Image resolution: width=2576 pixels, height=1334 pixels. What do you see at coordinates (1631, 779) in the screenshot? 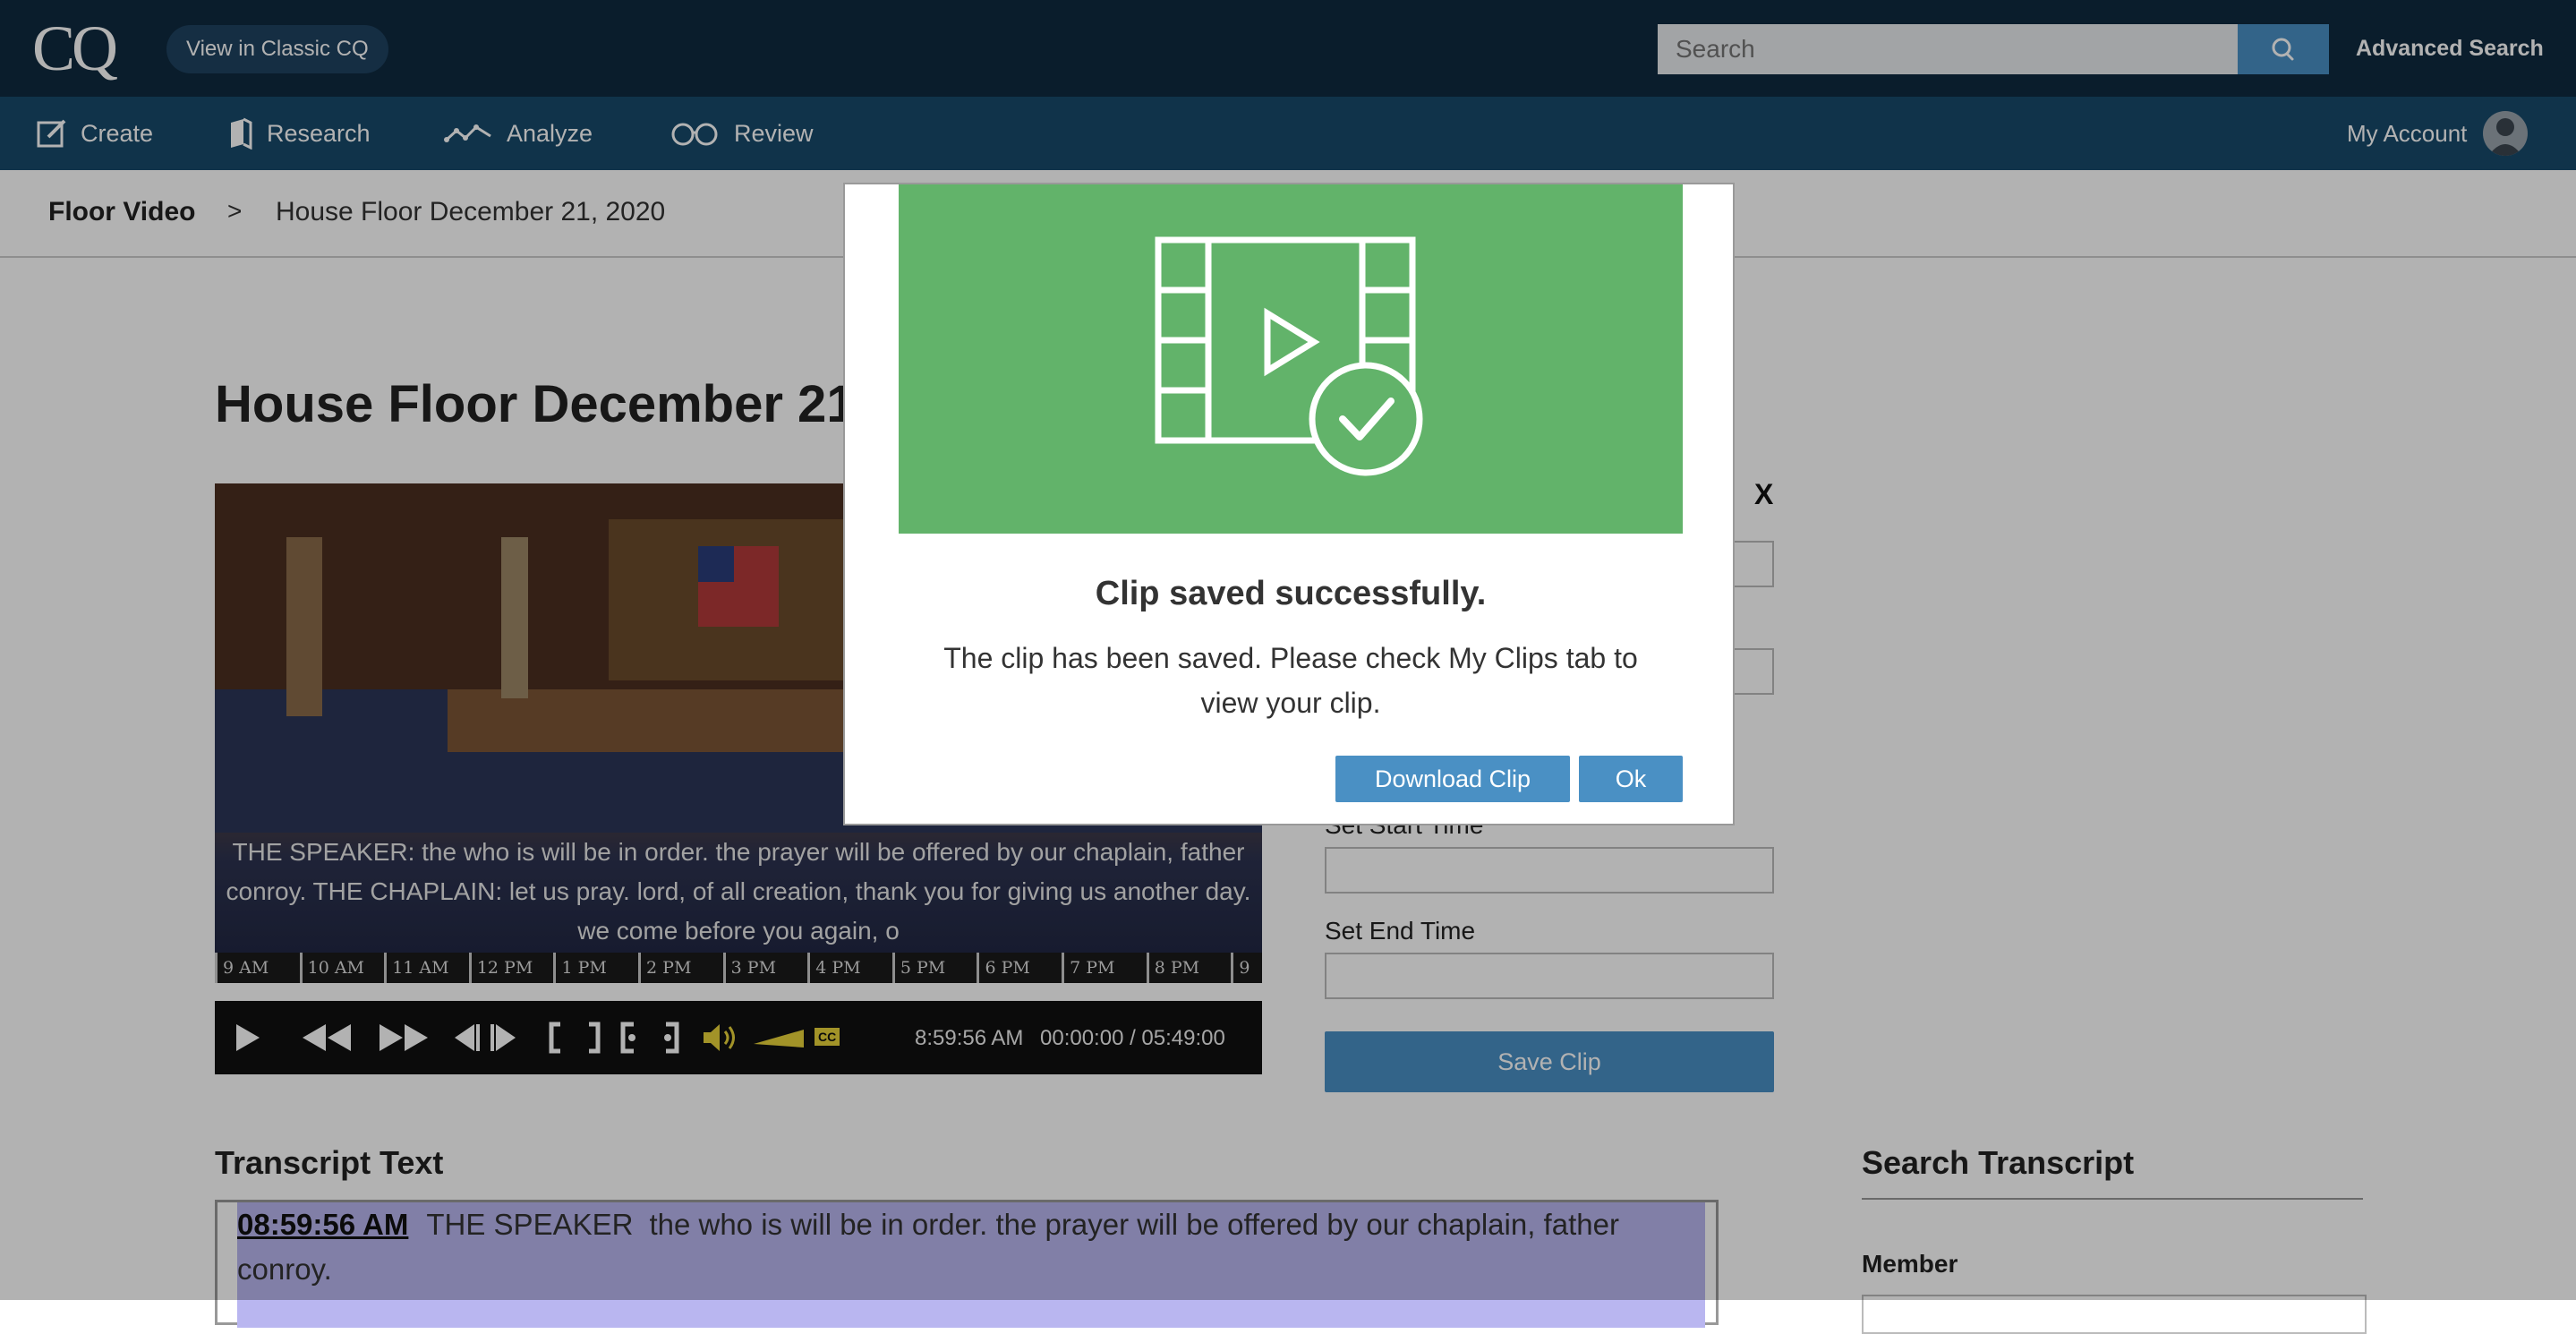
I see `ok-button: Ok` at bounding box center [1631, 779].